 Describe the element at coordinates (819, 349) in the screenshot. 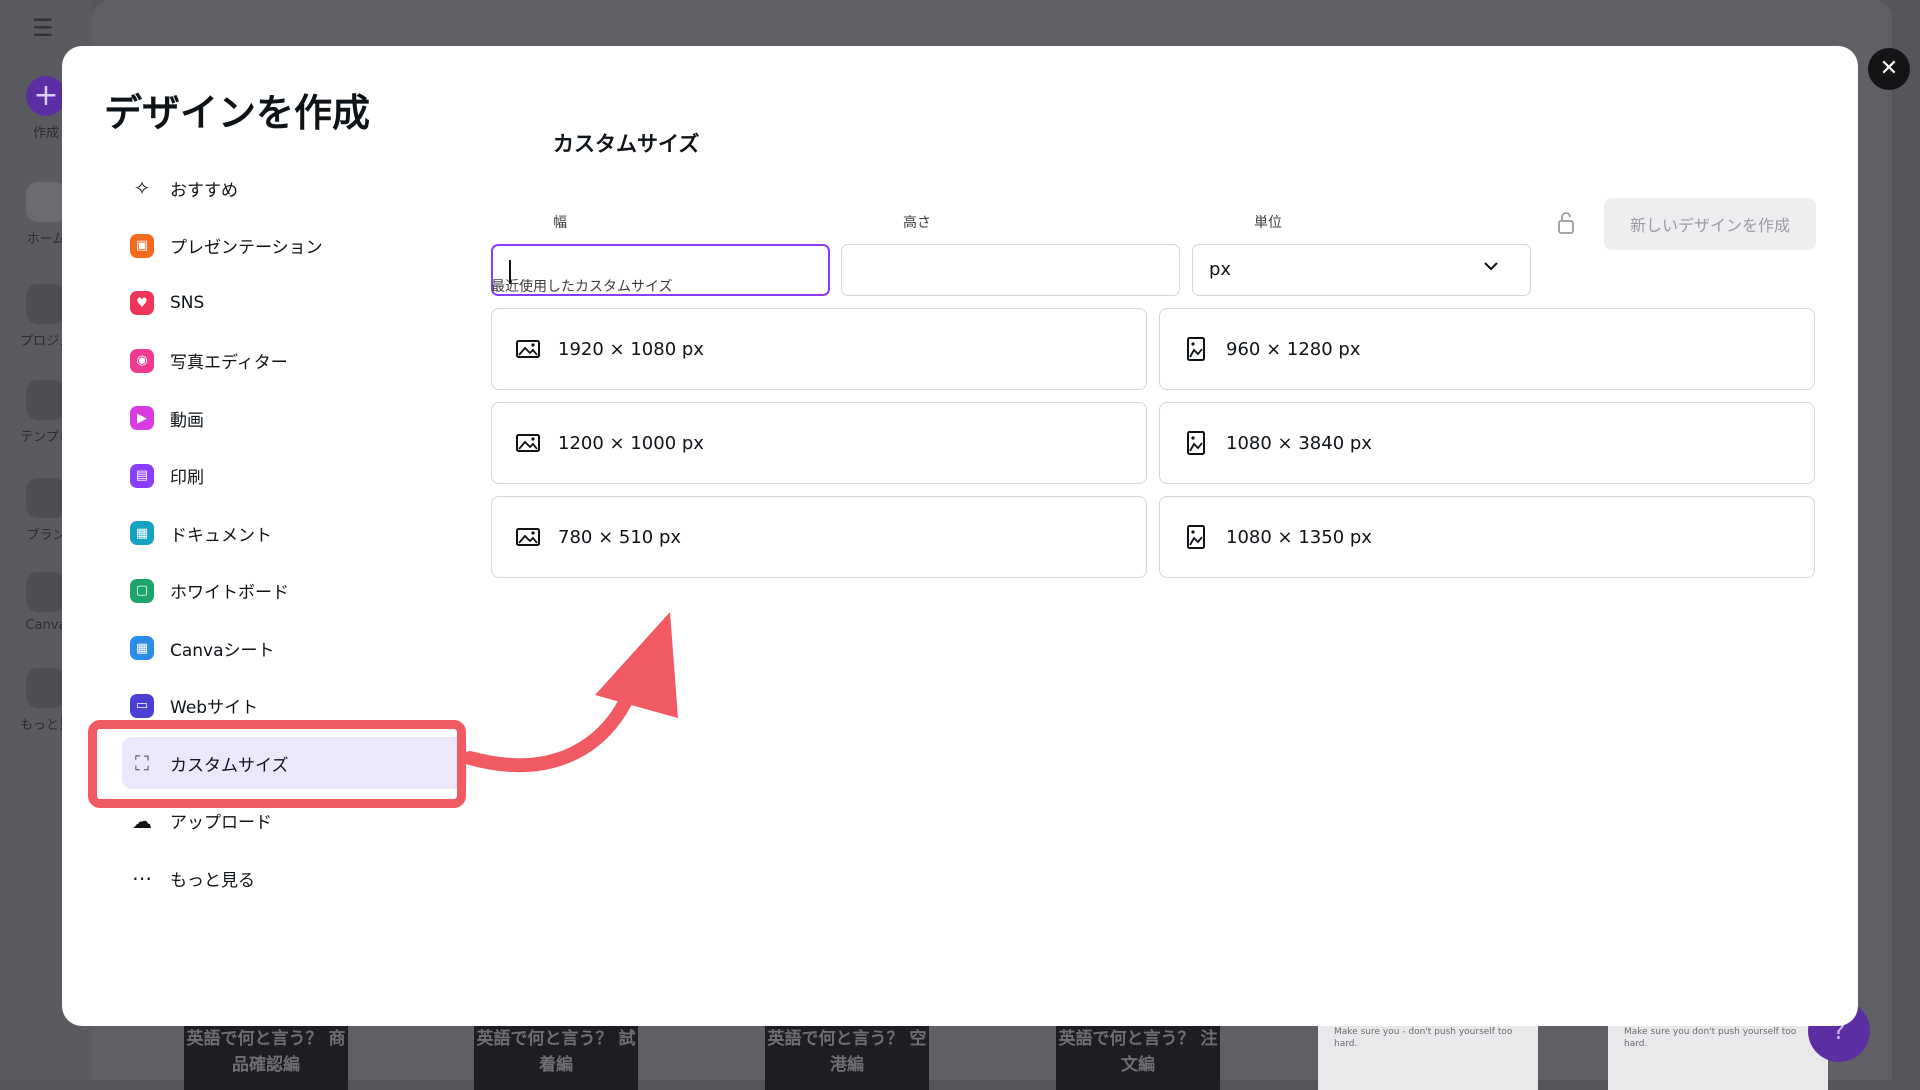

I see `recent-size-card: 1920 × 1080 px` at that location.